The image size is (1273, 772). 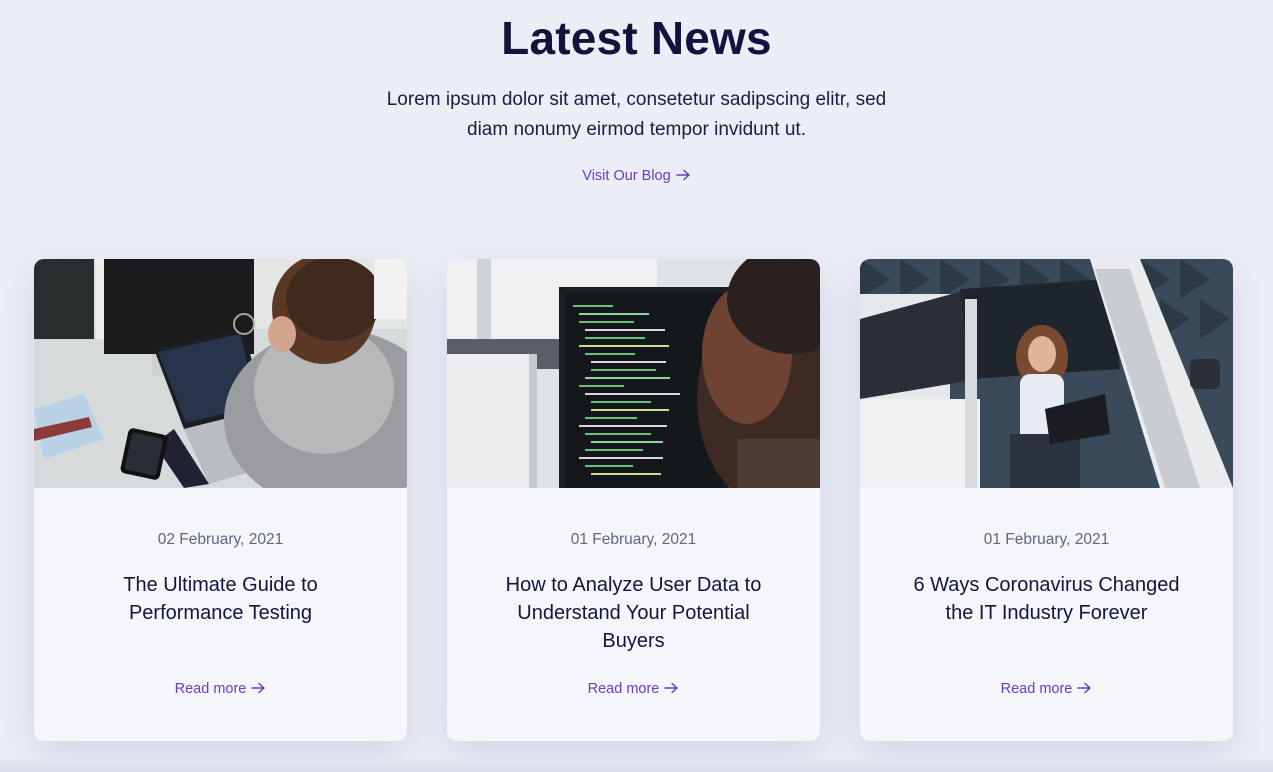 I want to click on card-title-line: 6 Ways Coronavirus Changed, so click(x=1046, y=585).